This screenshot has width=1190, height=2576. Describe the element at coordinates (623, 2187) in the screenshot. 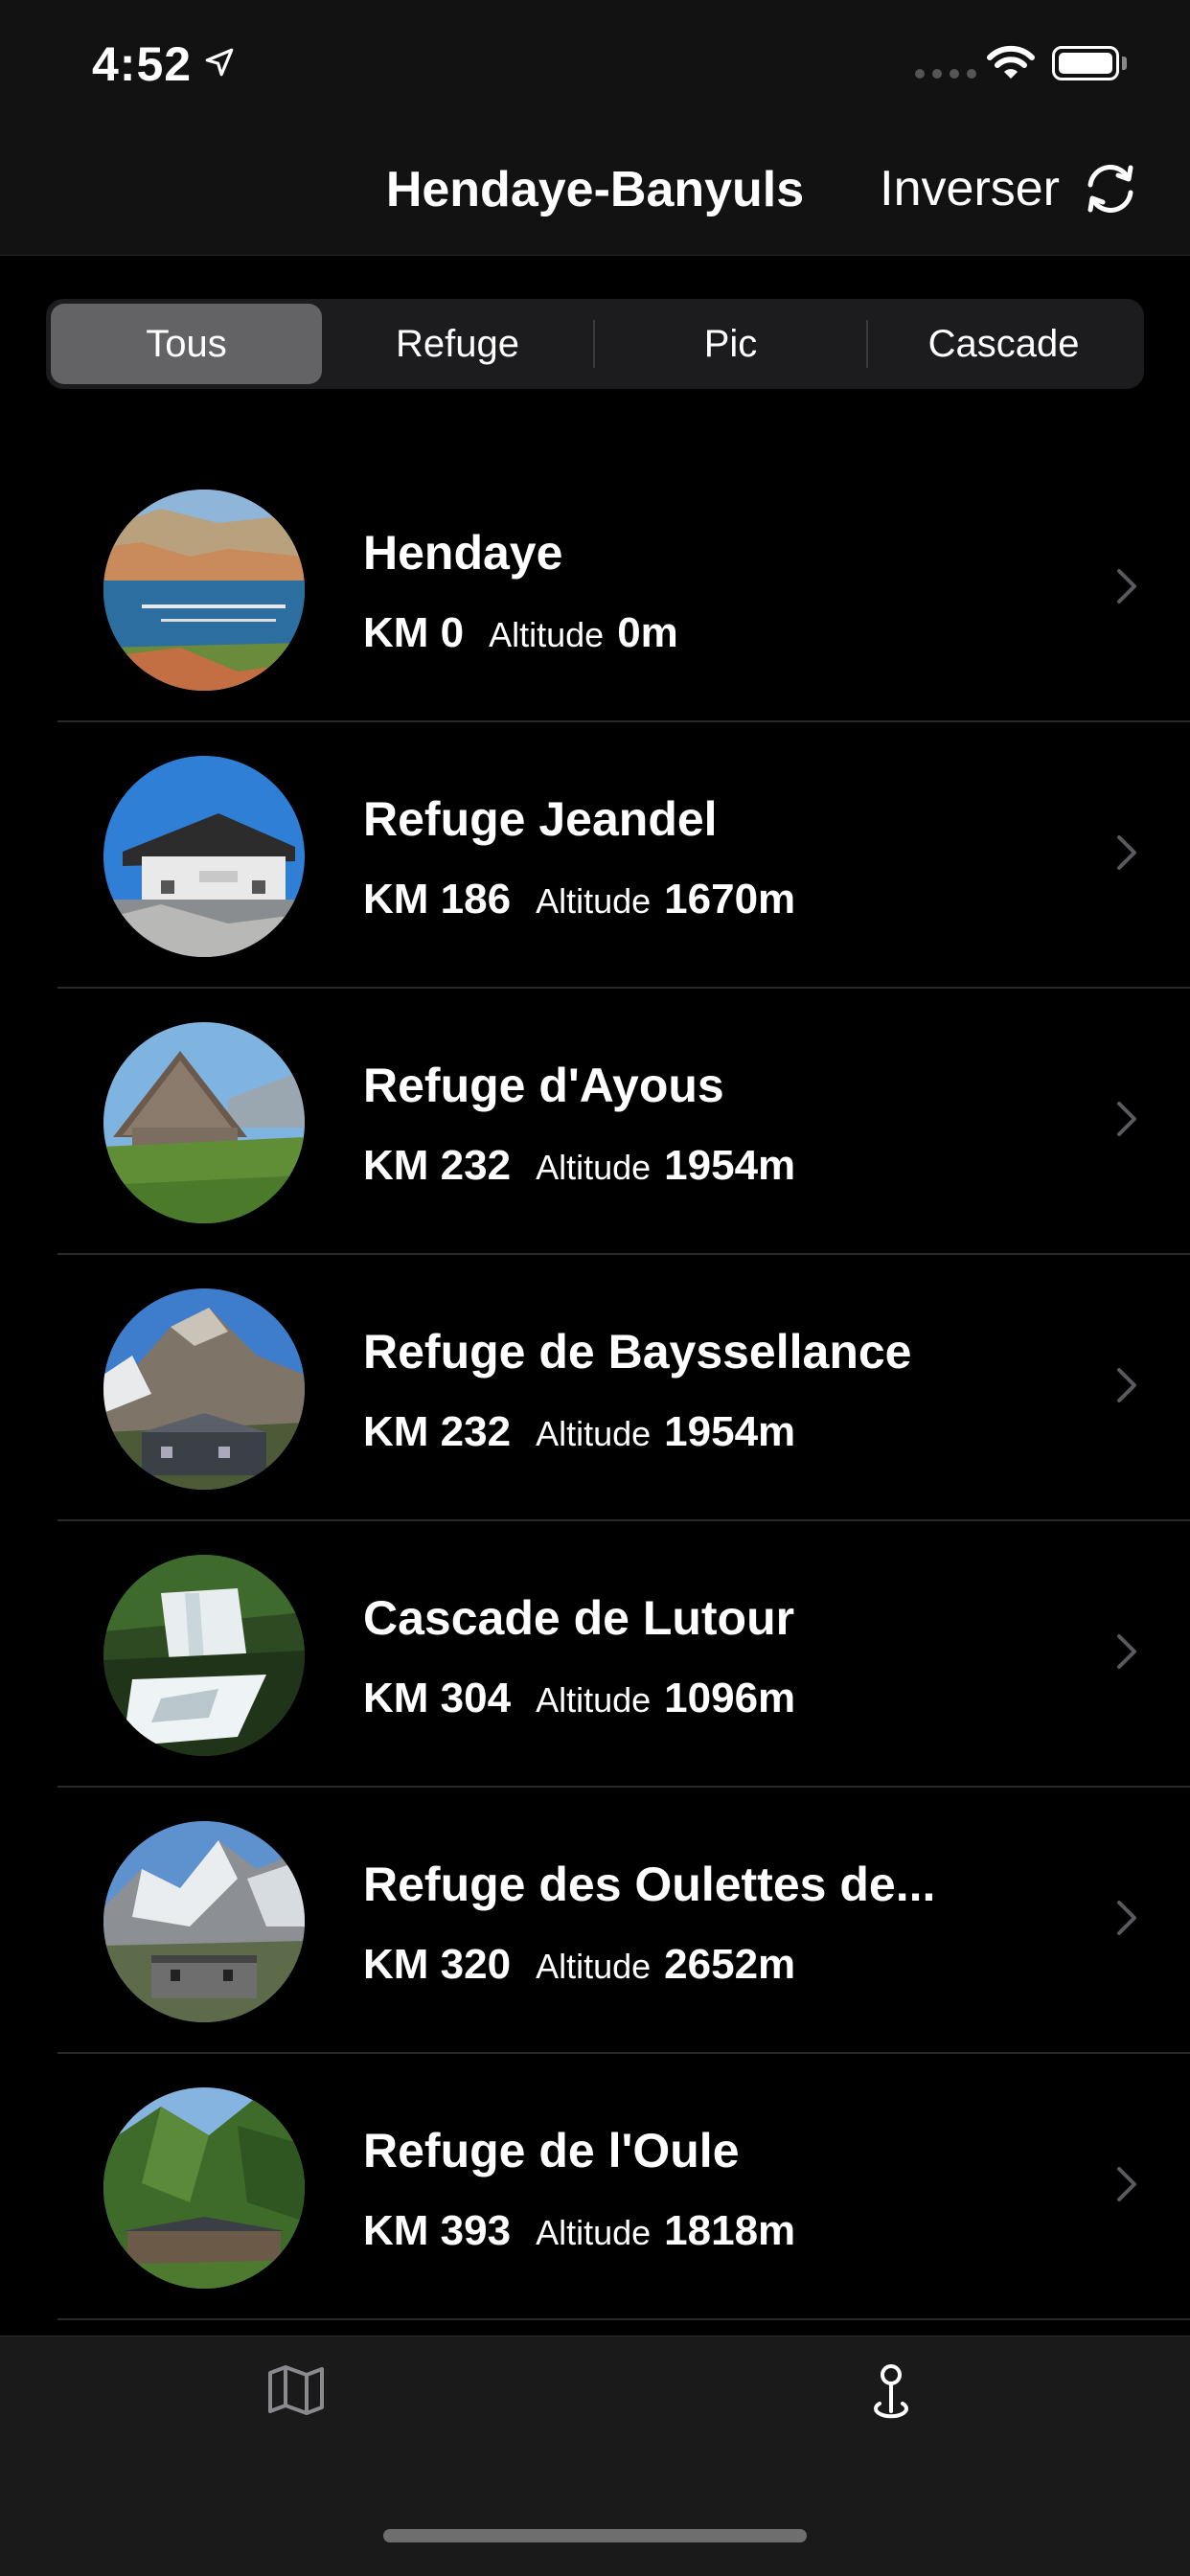

I see `list-item: Refuge de l'Oule KM 393 Altitude 1818m` at that location.